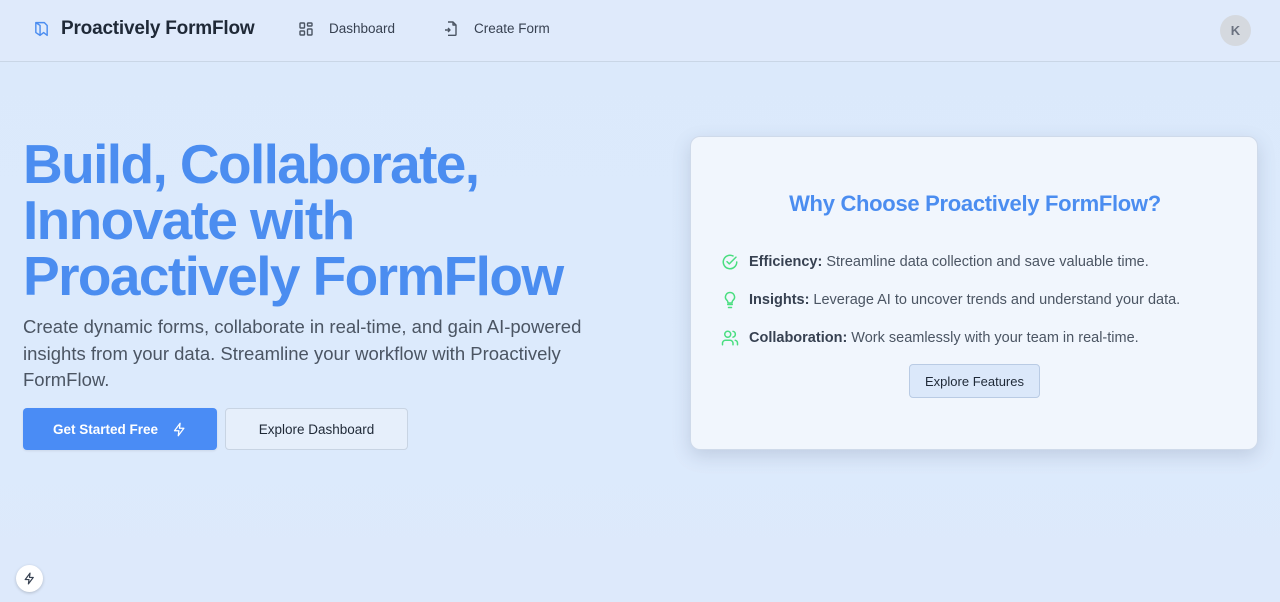  What do you see at coordinates (512, 28) in the screenshot?
I see `nav-create-form-label: Create Form` at bounding box center [512, 28].